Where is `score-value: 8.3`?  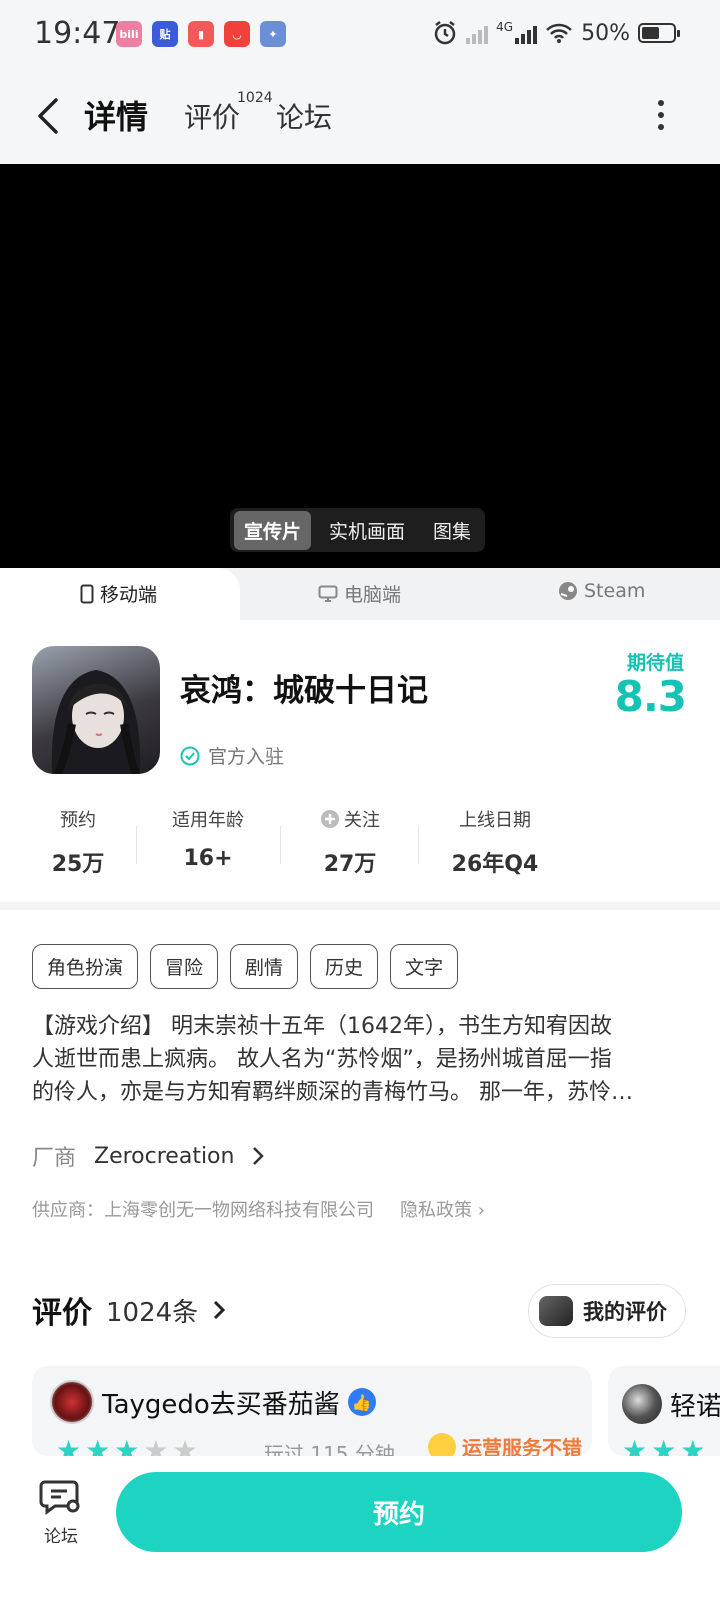
score-value: 8.3 is located at coordinates (650, 696).